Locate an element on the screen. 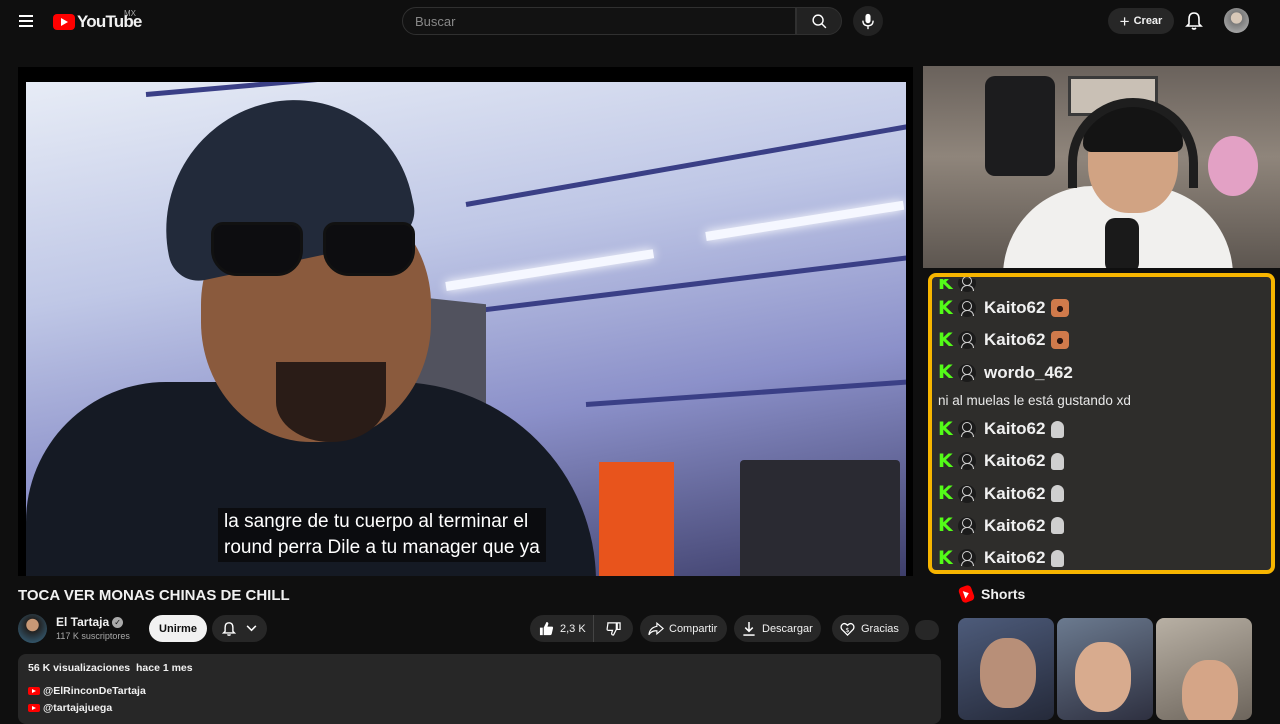 The height and width of the screenshot is (724, 1280). chat-username: wordo_462 is located at coordinates (1028, 372).